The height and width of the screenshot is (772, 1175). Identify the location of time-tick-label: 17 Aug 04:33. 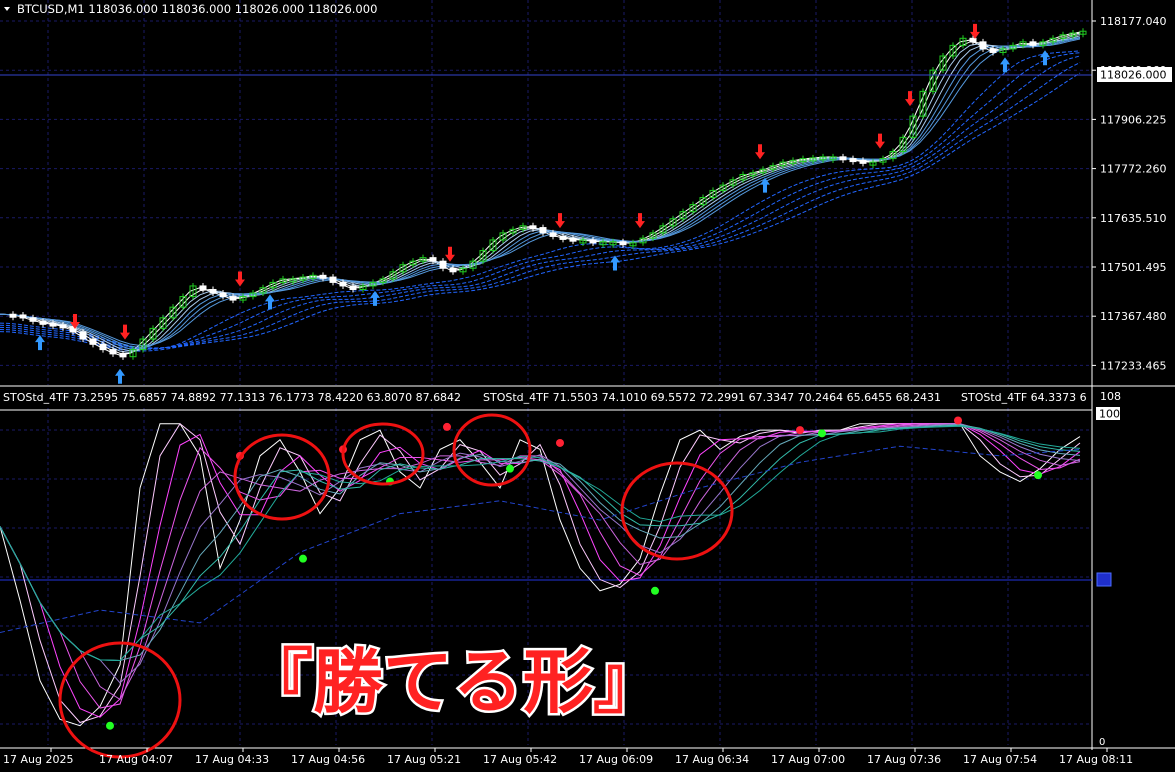
(232, 759).